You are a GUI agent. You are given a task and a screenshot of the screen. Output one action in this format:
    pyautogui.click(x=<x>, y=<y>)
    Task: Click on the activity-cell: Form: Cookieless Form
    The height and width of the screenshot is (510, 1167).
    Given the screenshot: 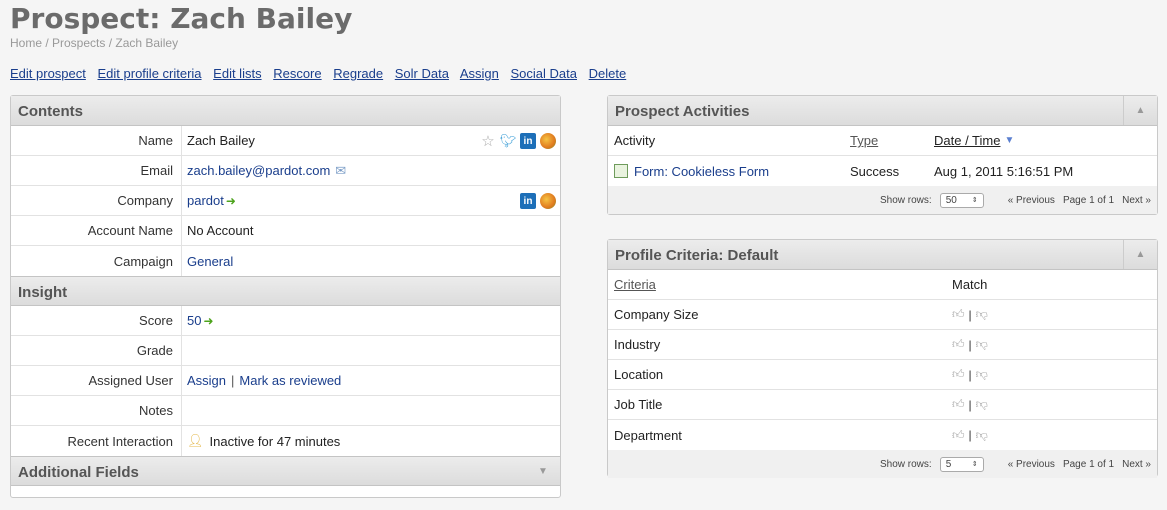 What is the action you would take?
    pyautogui.click(x=729, y=171)
    